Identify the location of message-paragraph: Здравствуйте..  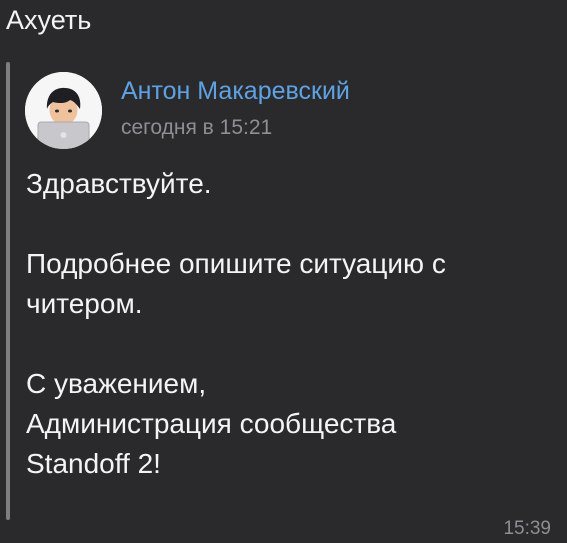
(119, 183).